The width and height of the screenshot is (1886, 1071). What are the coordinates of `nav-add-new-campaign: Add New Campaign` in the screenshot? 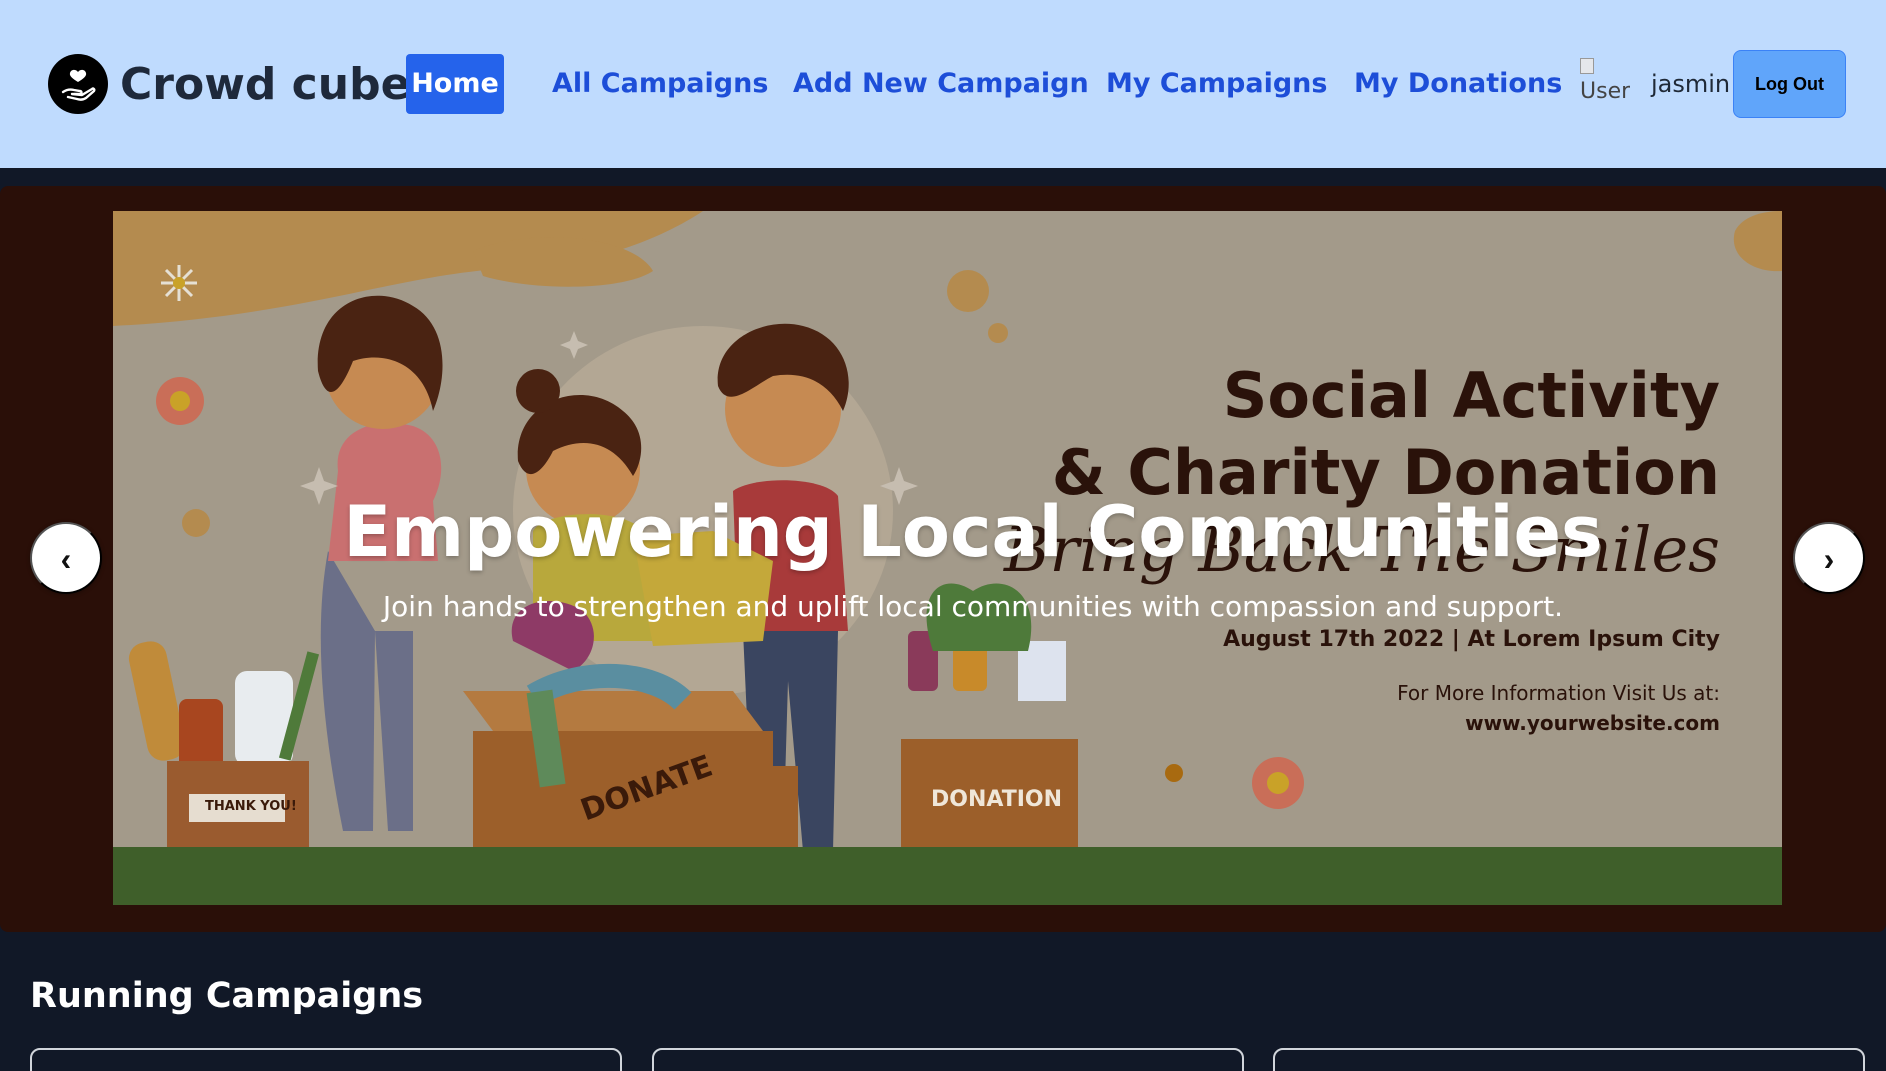 It's located at (941, 84).